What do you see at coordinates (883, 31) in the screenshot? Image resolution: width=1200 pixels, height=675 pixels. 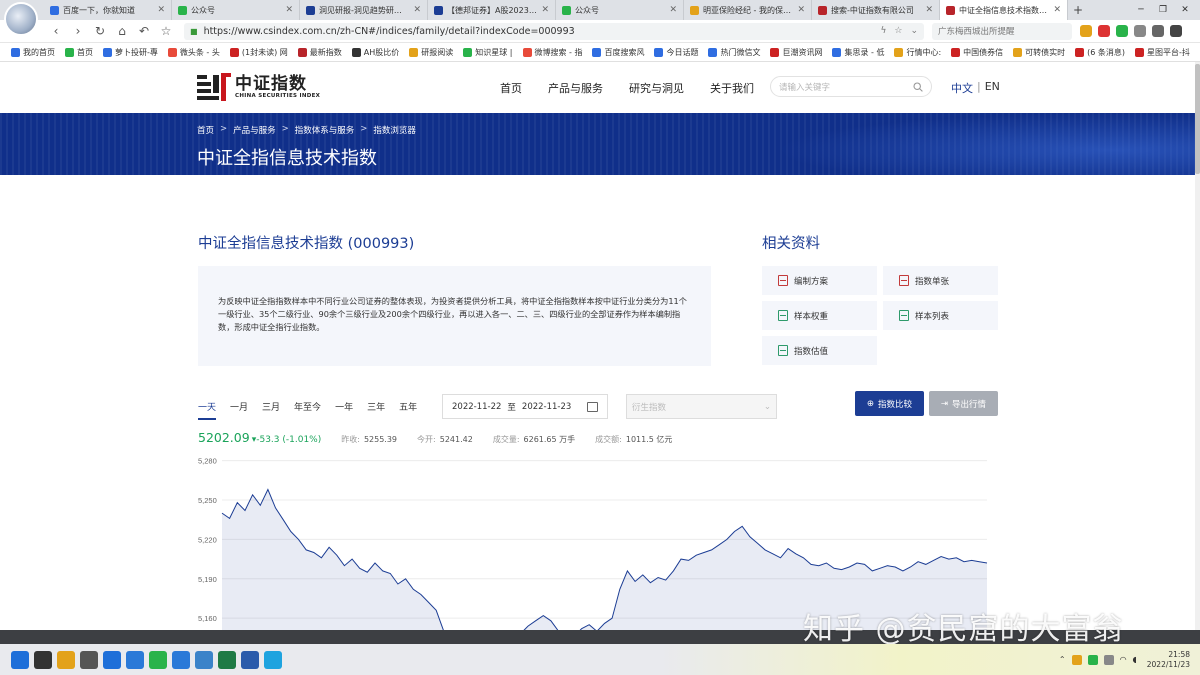 I see `lightning-icon: ϟ` at bounding box center [883, 31].